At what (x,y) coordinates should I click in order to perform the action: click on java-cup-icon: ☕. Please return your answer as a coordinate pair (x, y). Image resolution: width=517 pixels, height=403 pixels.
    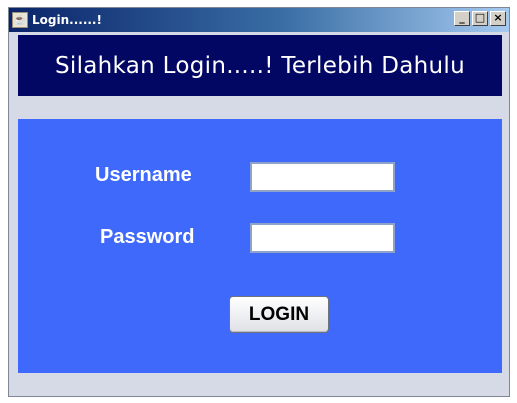
    Looking at the image, I should click on (20, 20).